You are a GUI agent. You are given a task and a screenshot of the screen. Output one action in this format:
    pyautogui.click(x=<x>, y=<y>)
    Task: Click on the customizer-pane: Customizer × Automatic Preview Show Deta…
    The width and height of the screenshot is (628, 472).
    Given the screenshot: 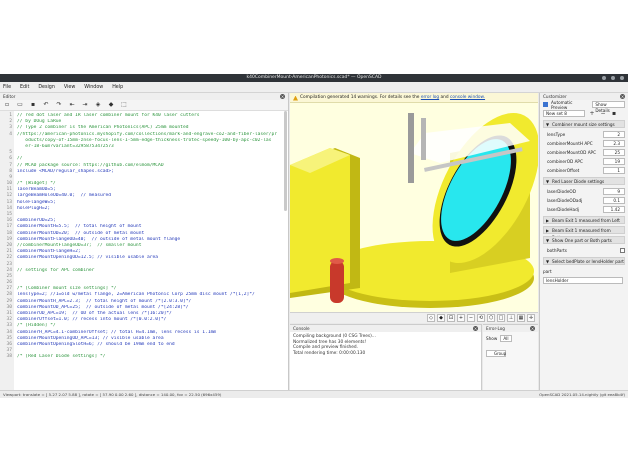 What is the action you would take?
    pyautogui.click(x=583, y=241)
    